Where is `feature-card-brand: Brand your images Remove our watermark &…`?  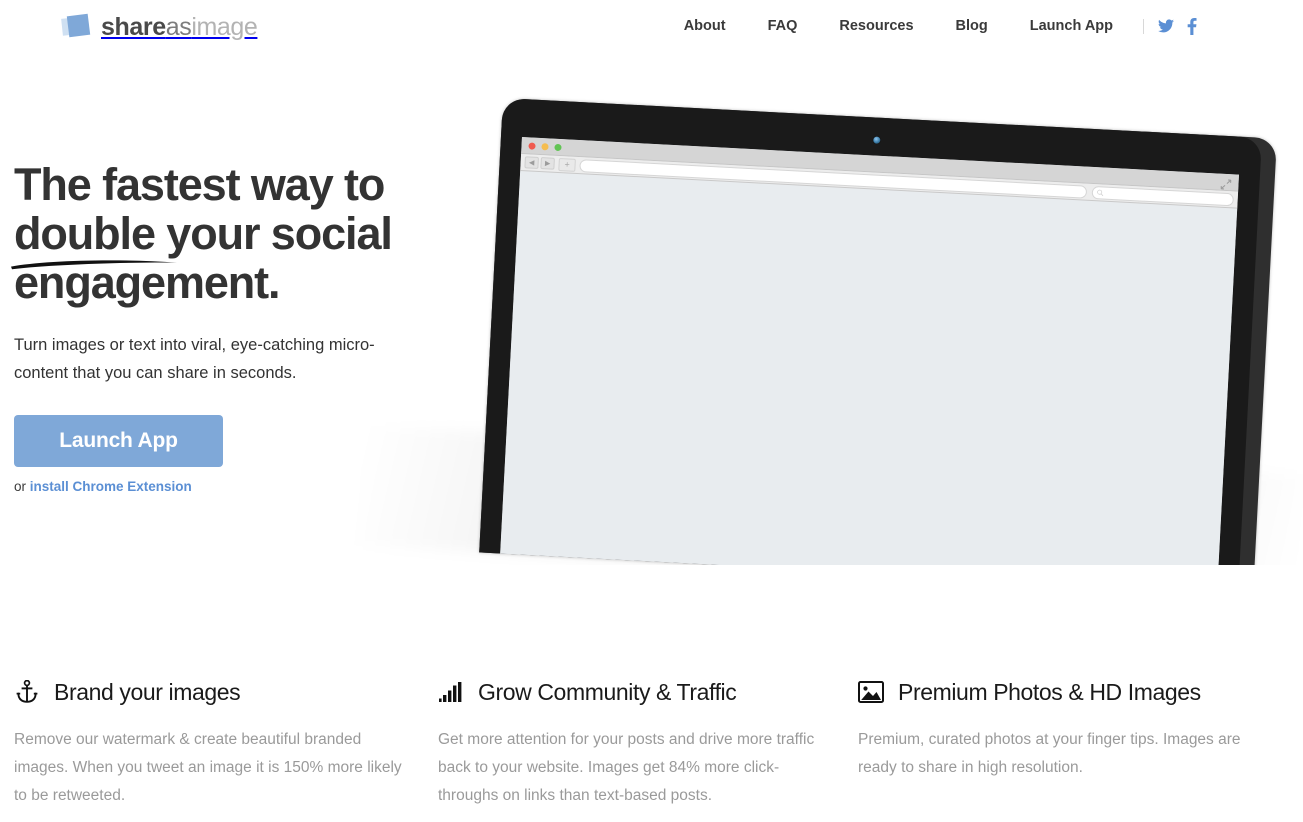
feature-card-brand: Brand your images Remove our watermark &… is located at coordinates (219, 742).